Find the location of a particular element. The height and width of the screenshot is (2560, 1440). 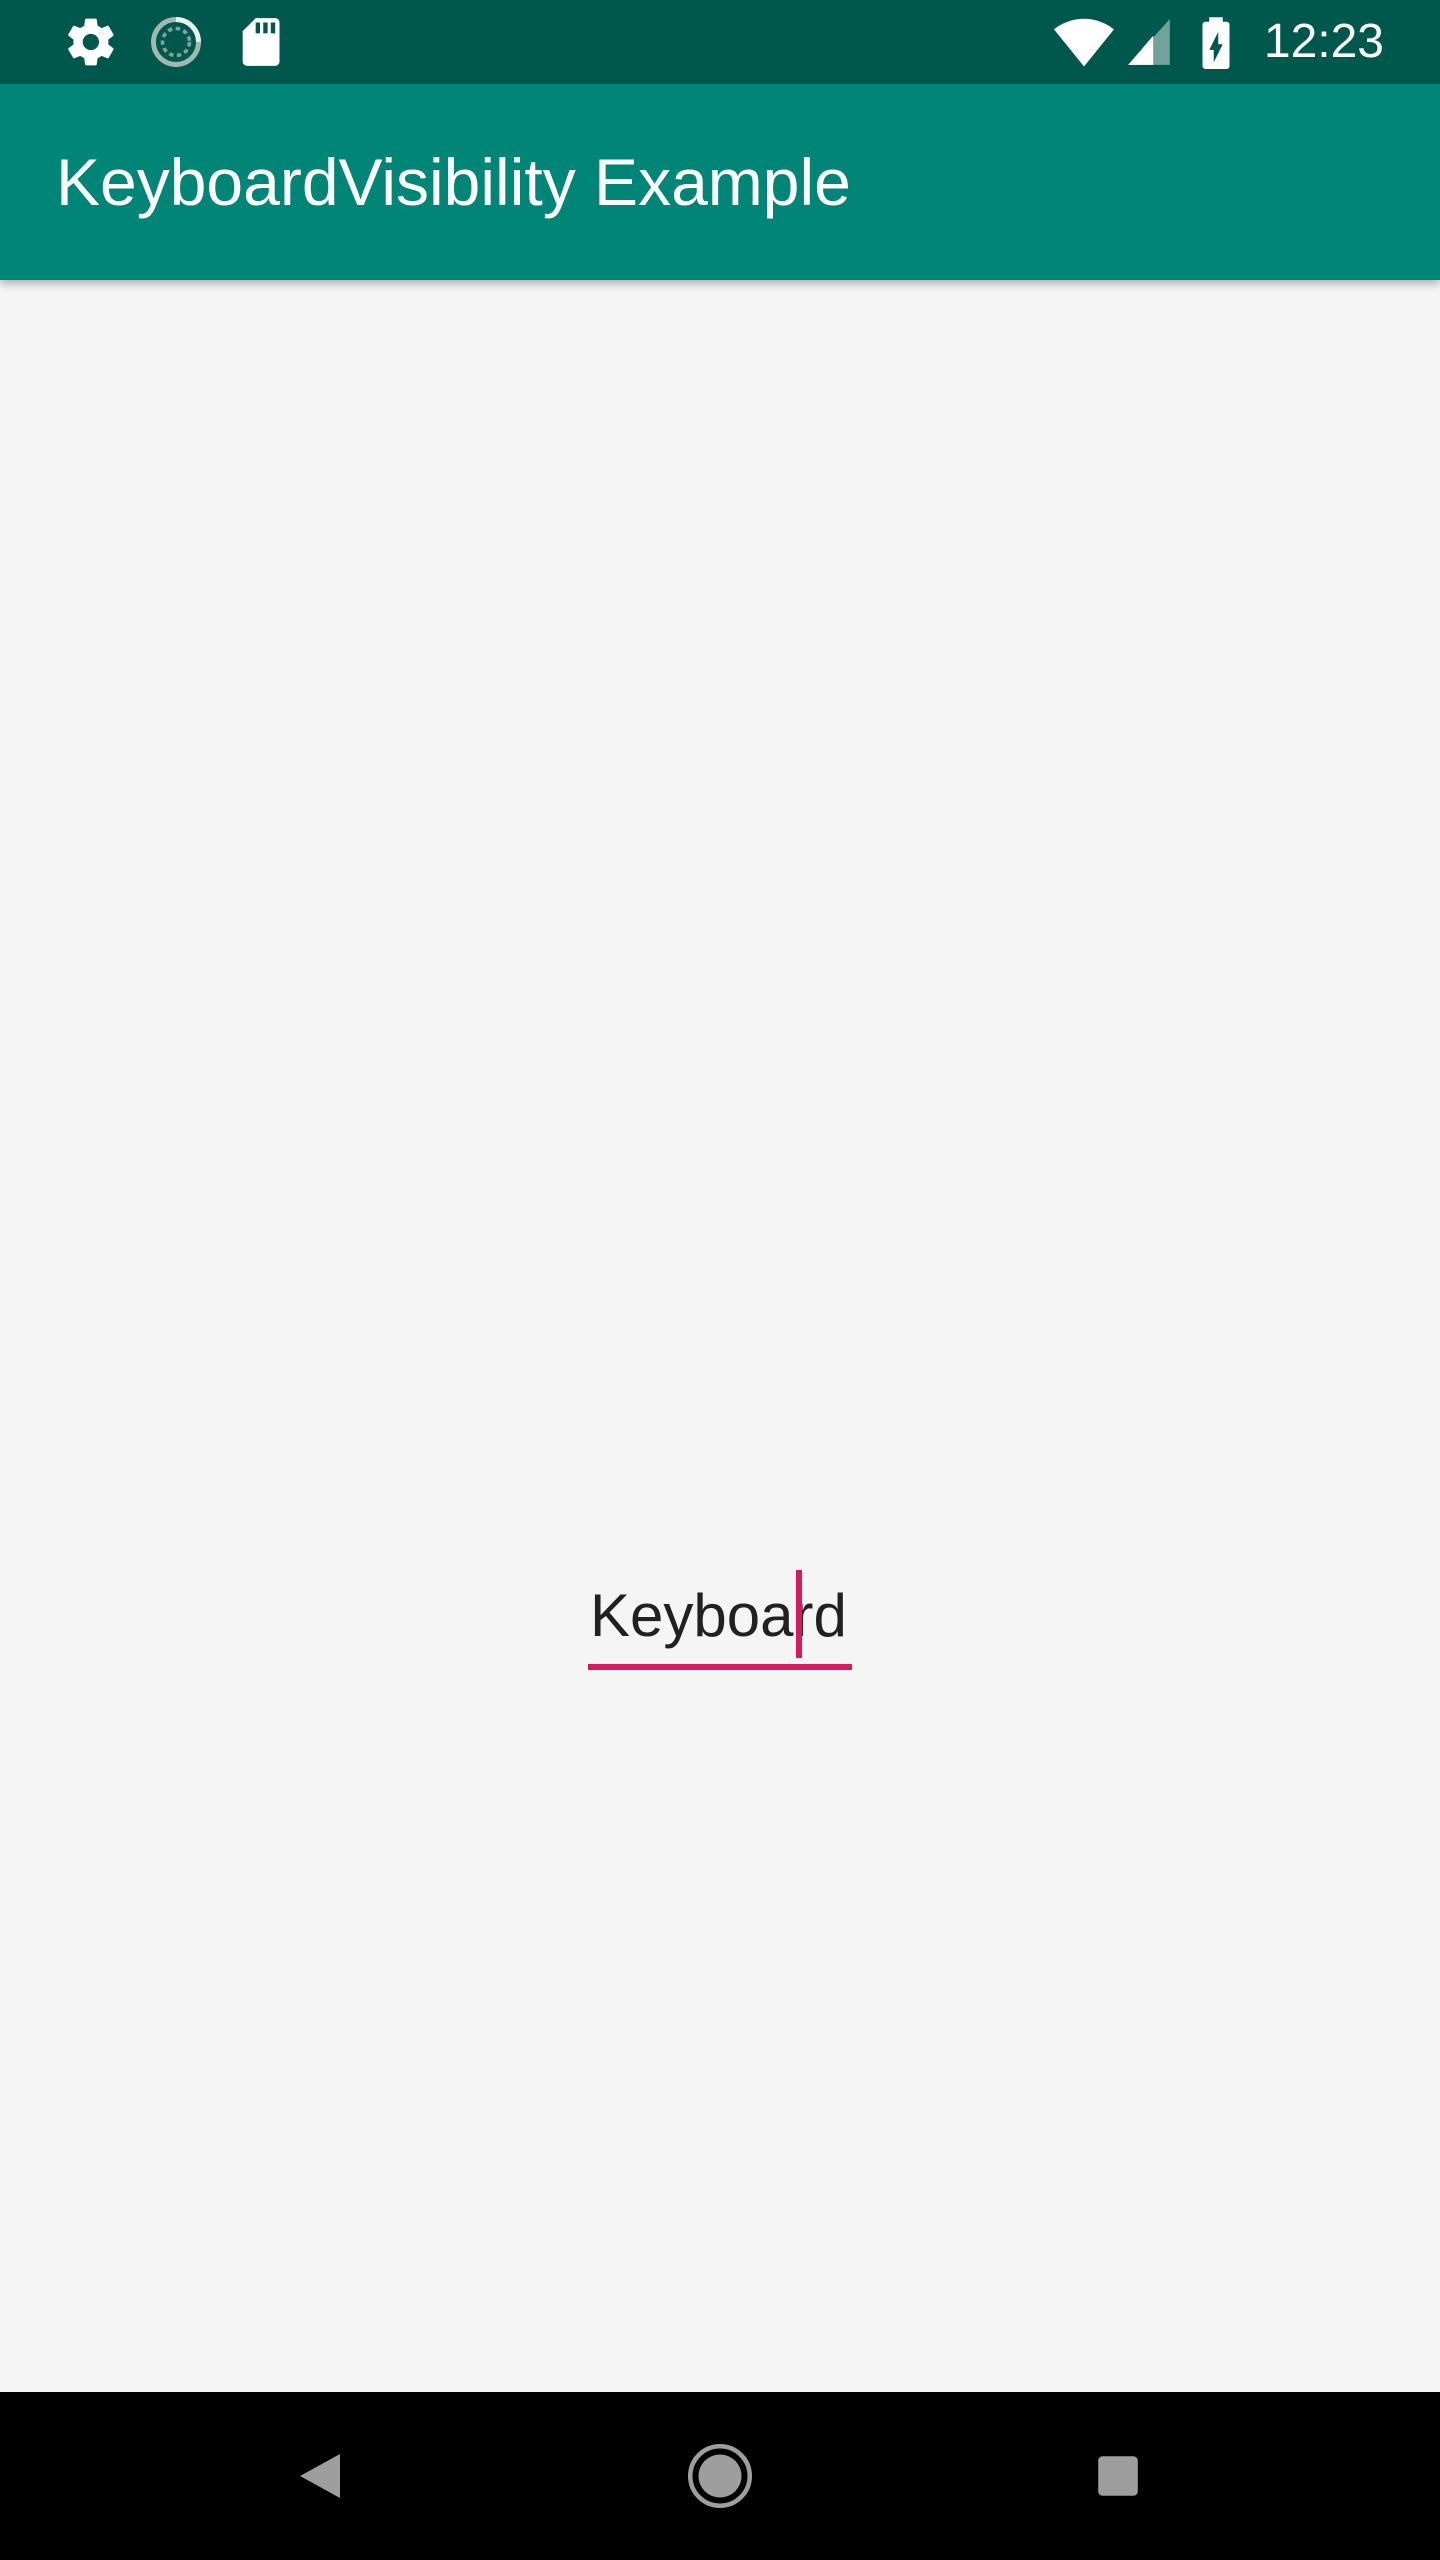

navigation-bar is located at coordinates (720, 2476).